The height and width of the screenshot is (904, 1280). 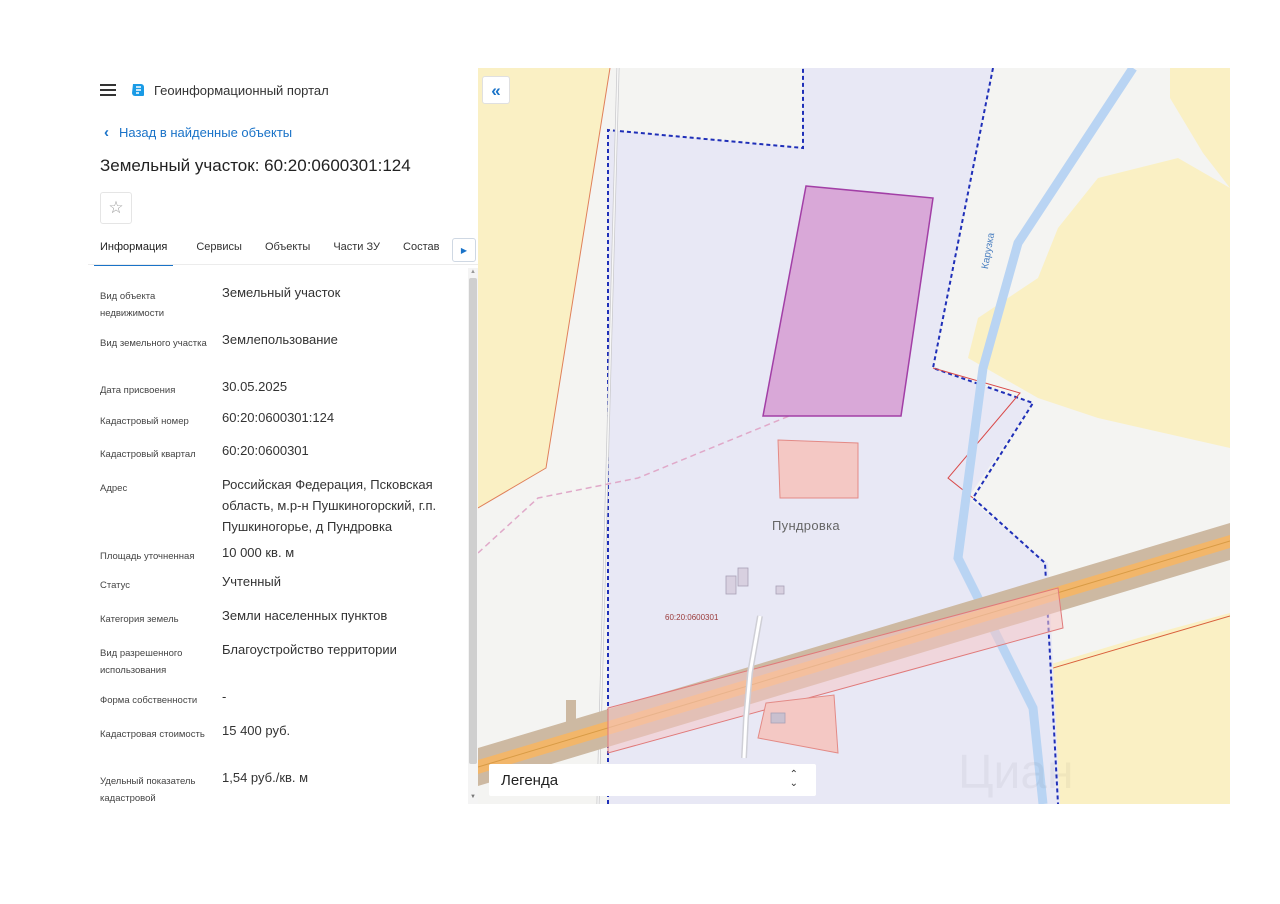 I want to click on tabs-next-button: ▶, so click(x=464, y=250).